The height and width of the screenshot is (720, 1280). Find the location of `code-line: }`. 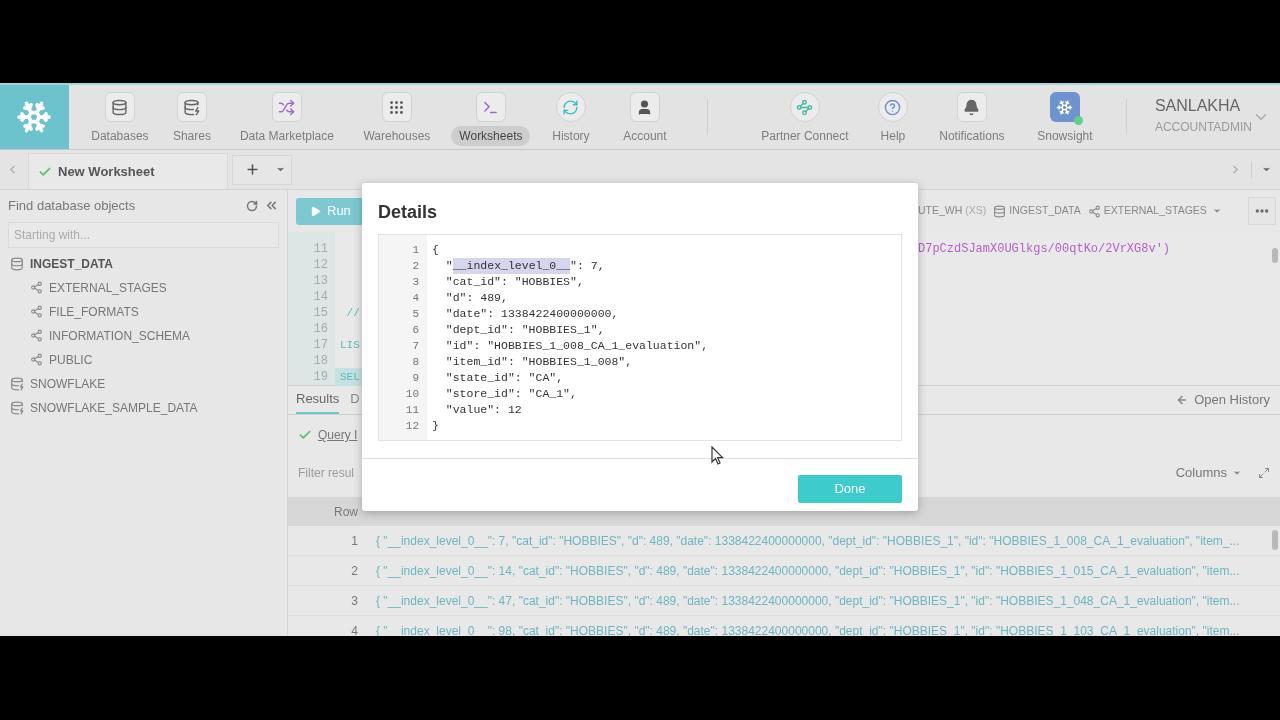

code-line: } is located at coordinates (436, 426).